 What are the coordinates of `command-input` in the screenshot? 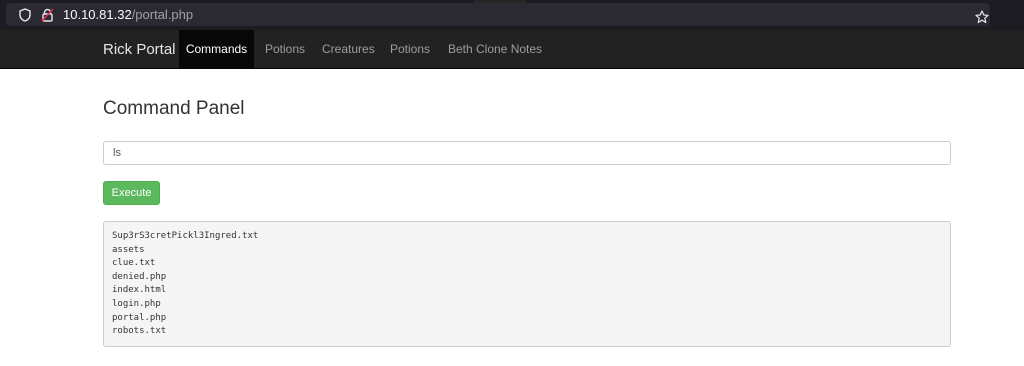 It's located at (527, 153).